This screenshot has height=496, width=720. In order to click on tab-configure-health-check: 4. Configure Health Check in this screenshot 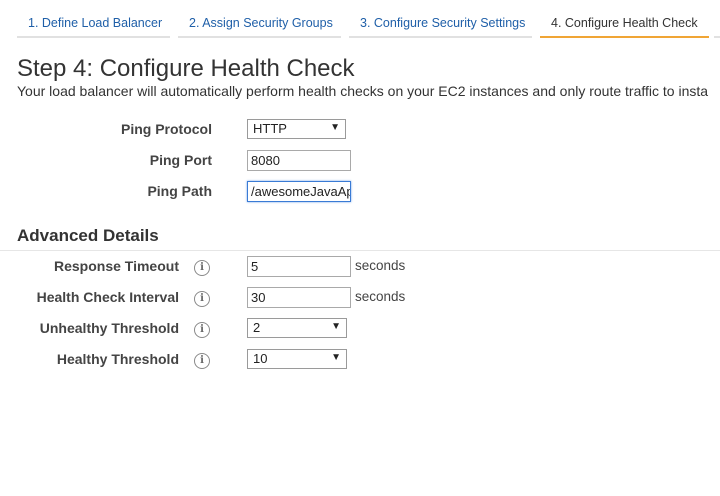, I will do `click(624, 27)`.